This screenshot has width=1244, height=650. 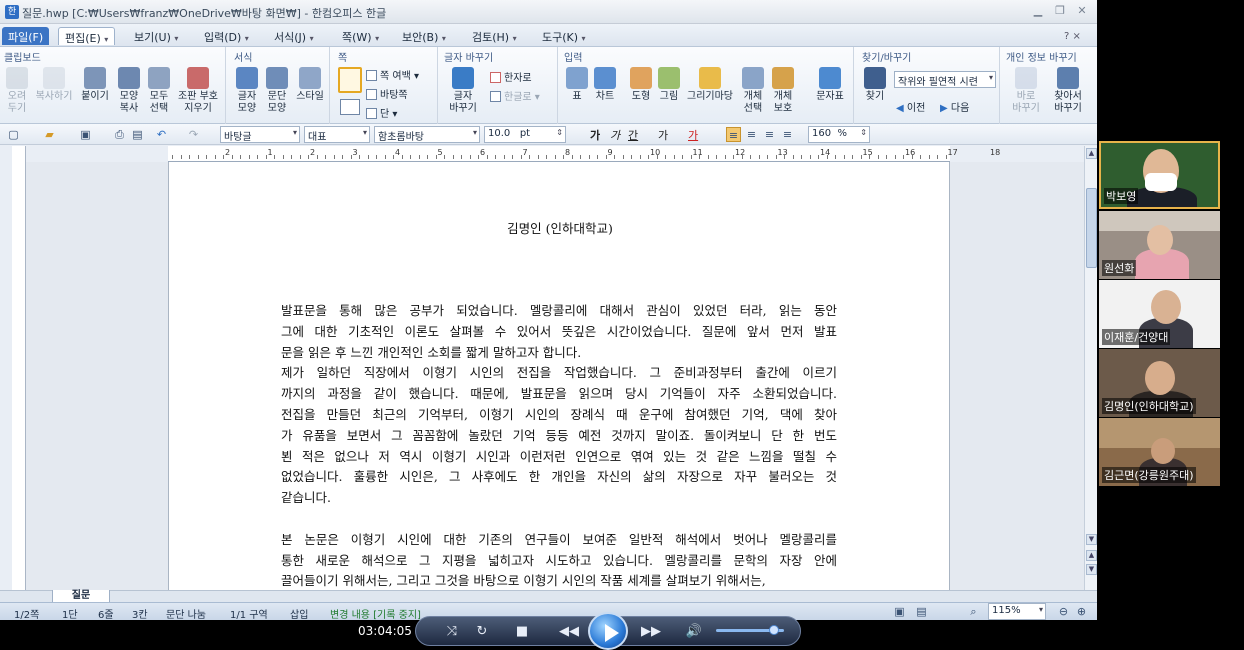 What do you see at coordinates (129, 91) in the screenshot?
I see `format-painter-button: 모양 복사` at bounding box center [129, 91].